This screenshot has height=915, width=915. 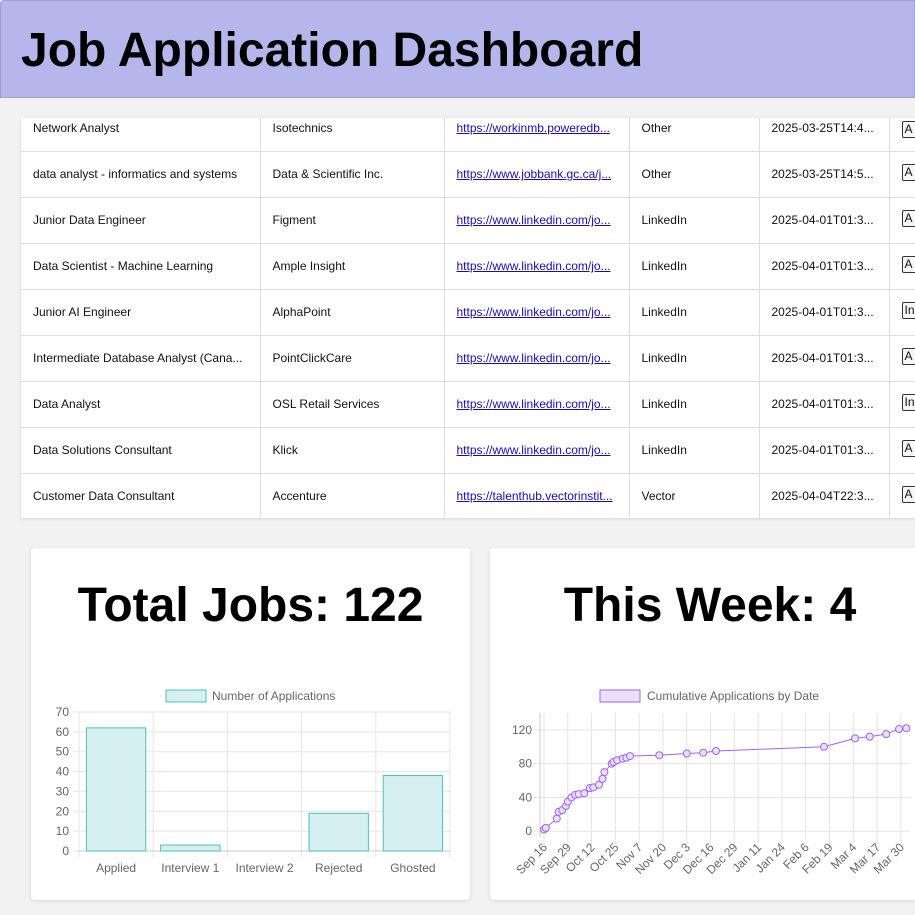 I want to click on y-tick-label: 20, so click(x=63, y=811).